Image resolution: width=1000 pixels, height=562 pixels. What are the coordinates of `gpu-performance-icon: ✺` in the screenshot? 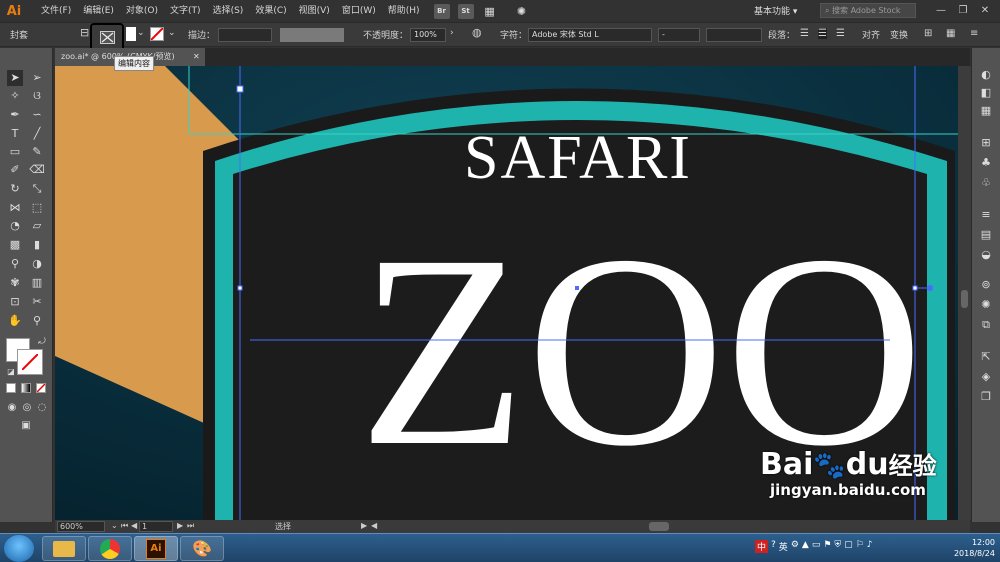 It's located at (522, 11).